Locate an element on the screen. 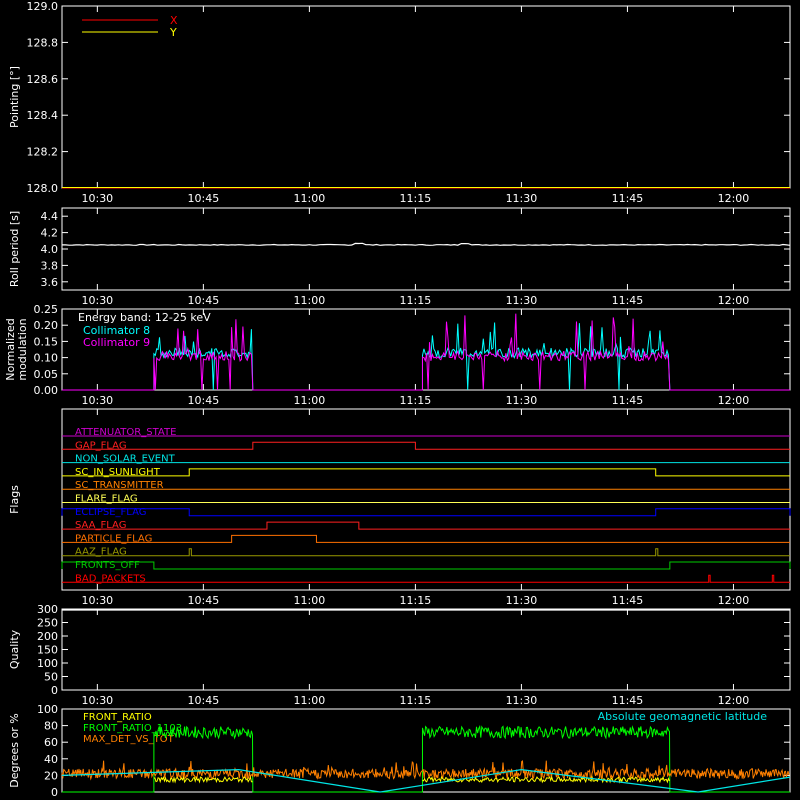  y-axis-label: modulation is located at coordinates (22, 349).